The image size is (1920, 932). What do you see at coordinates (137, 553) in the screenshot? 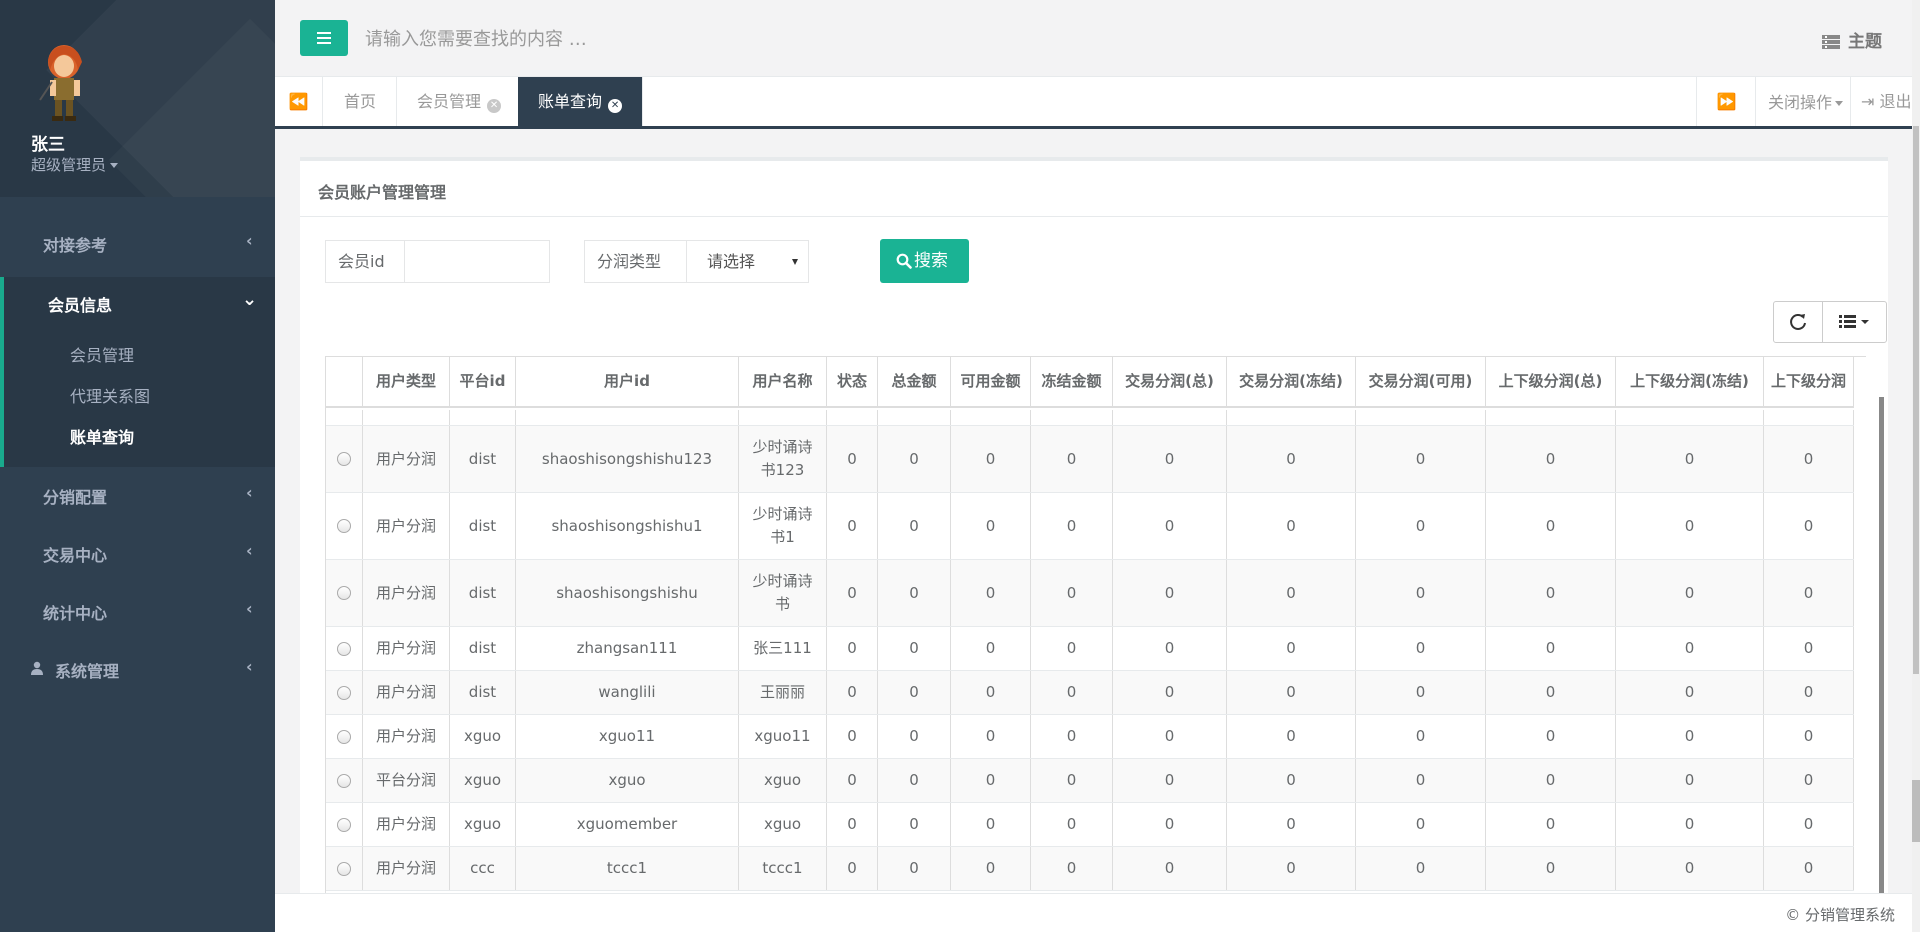
I see `sidebar-item-trade-center: 交易中心 ‹` at bounding box center [137, 553].